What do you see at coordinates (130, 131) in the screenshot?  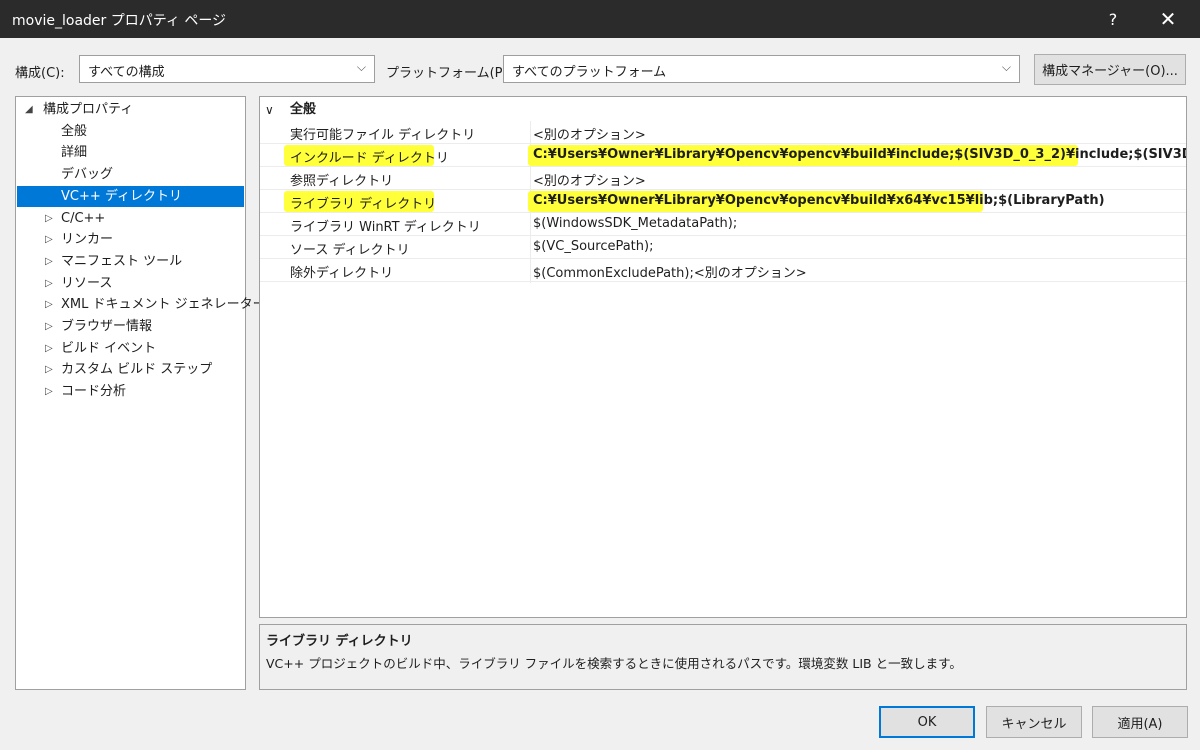 I see `tree-item: 全般` at bounding box center [130, 131].